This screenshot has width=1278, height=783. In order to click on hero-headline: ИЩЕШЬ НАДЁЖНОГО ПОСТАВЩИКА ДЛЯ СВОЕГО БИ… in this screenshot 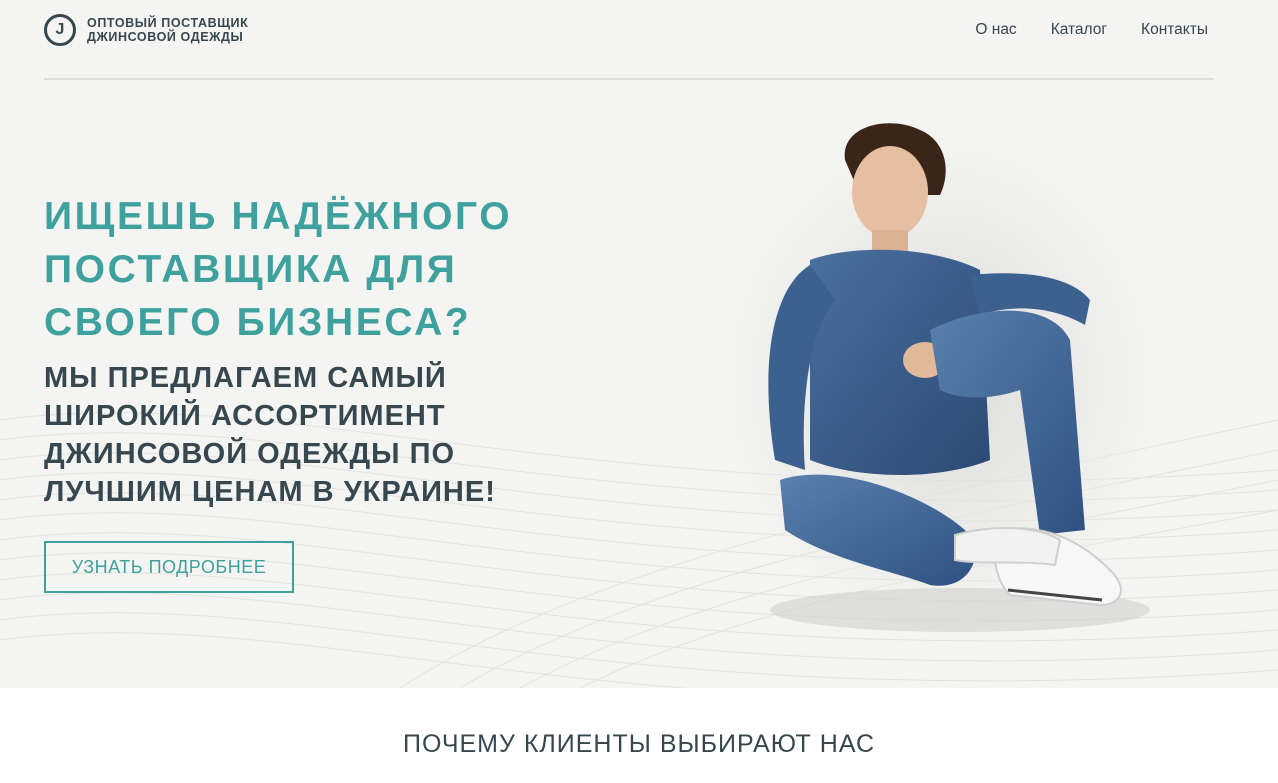, I will do `click(344, 269)`.